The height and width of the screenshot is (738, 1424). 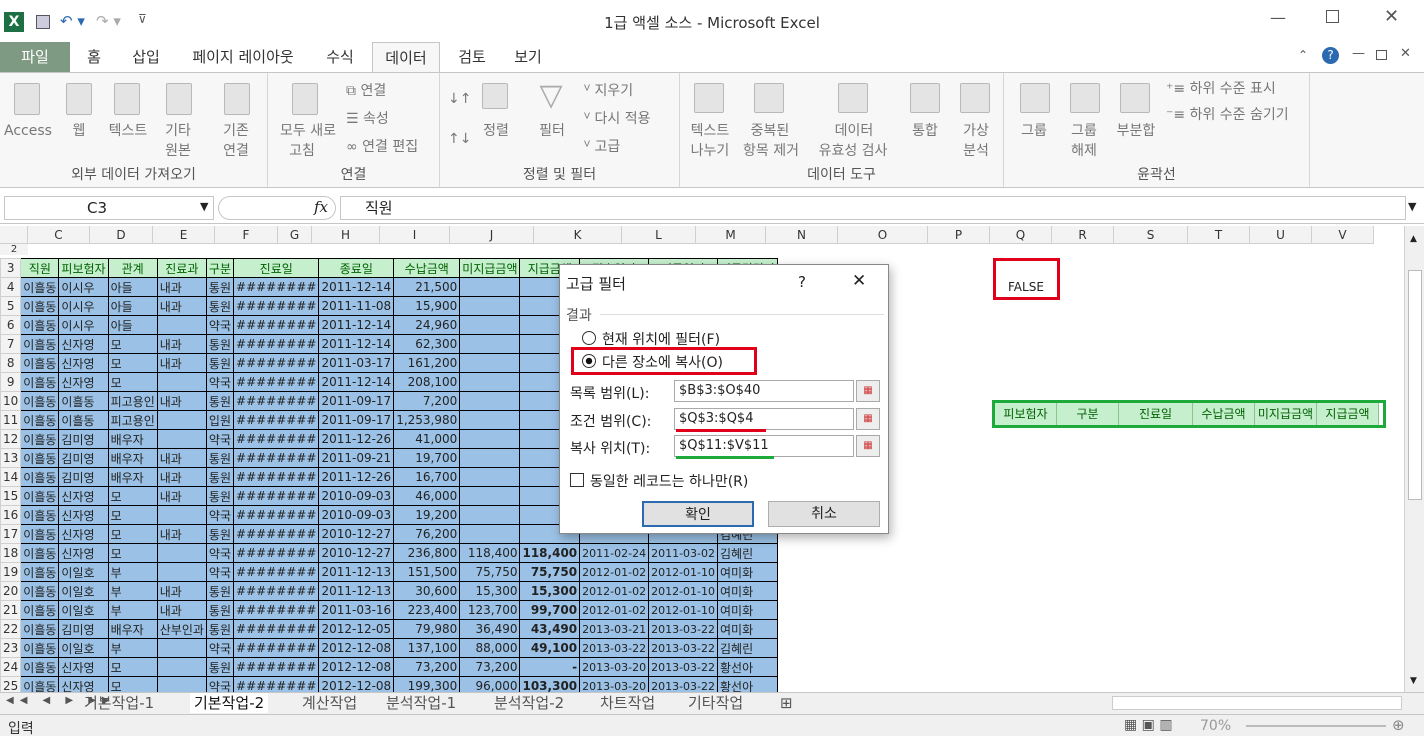 I want to click on table-cell: 산부인과, so click(x=181, y=629).